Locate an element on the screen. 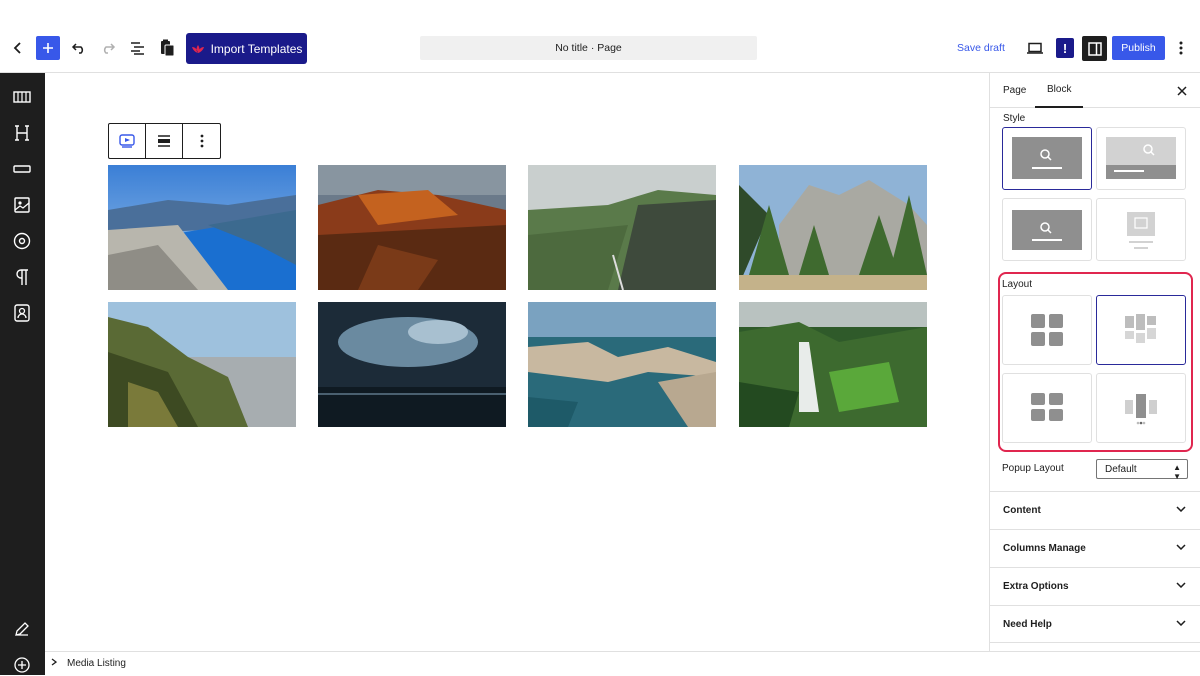 The image size is (1200, 676). lotus-icon is located at coordinates (197, 48).